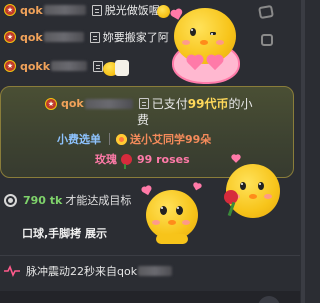 This screenshot has height=303, width=320. I want to click on tk-count: 790 tk, so click(43, 200).